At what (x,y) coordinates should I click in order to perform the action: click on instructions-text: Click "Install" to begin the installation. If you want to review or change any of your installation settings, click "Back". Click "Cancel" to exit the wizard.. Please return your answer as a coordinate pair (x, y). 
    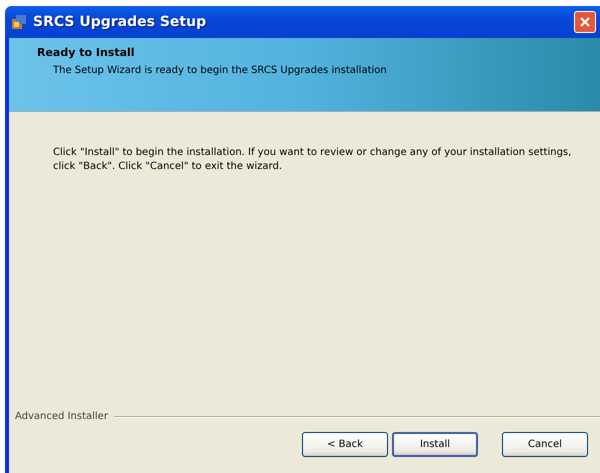
    Looking at the image, I should click on (312, 160).